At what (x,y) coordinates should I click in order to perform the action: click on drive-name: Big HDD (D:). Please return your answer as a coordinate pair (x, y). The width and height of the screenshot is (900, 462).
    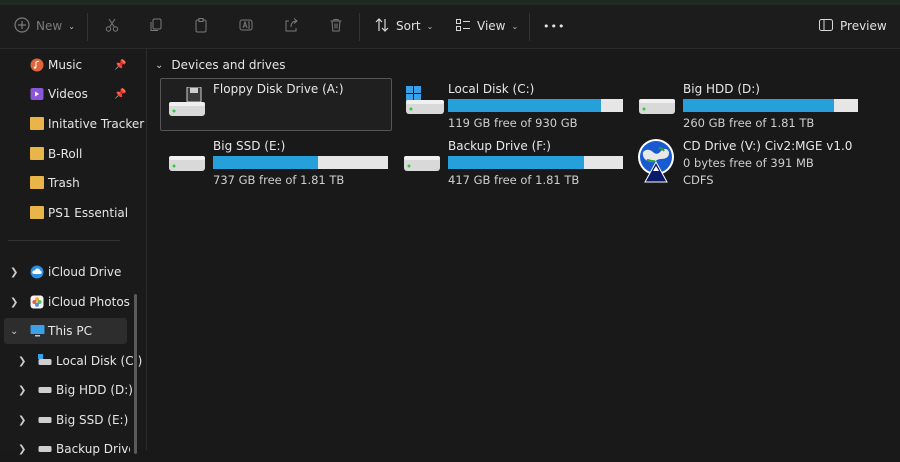
    Looking at the image, I should click on (721, 89).